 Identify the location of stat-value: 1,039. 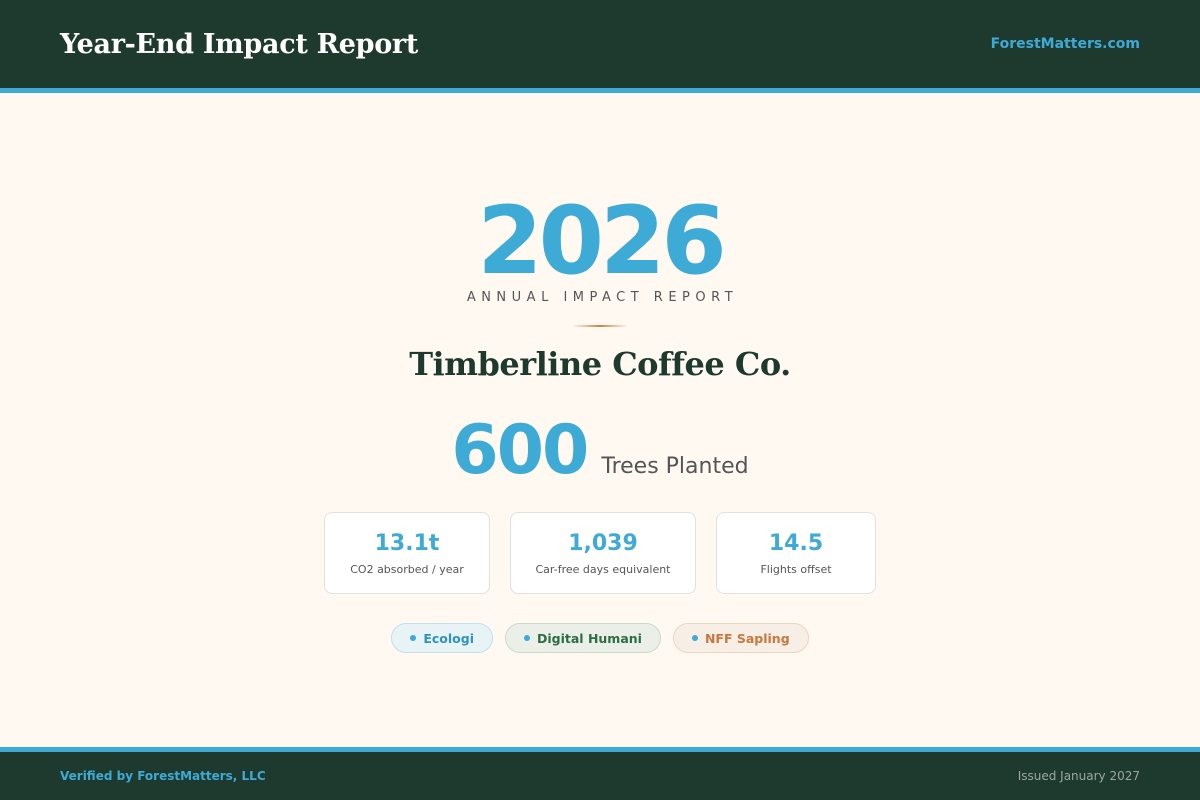
(603, 543).